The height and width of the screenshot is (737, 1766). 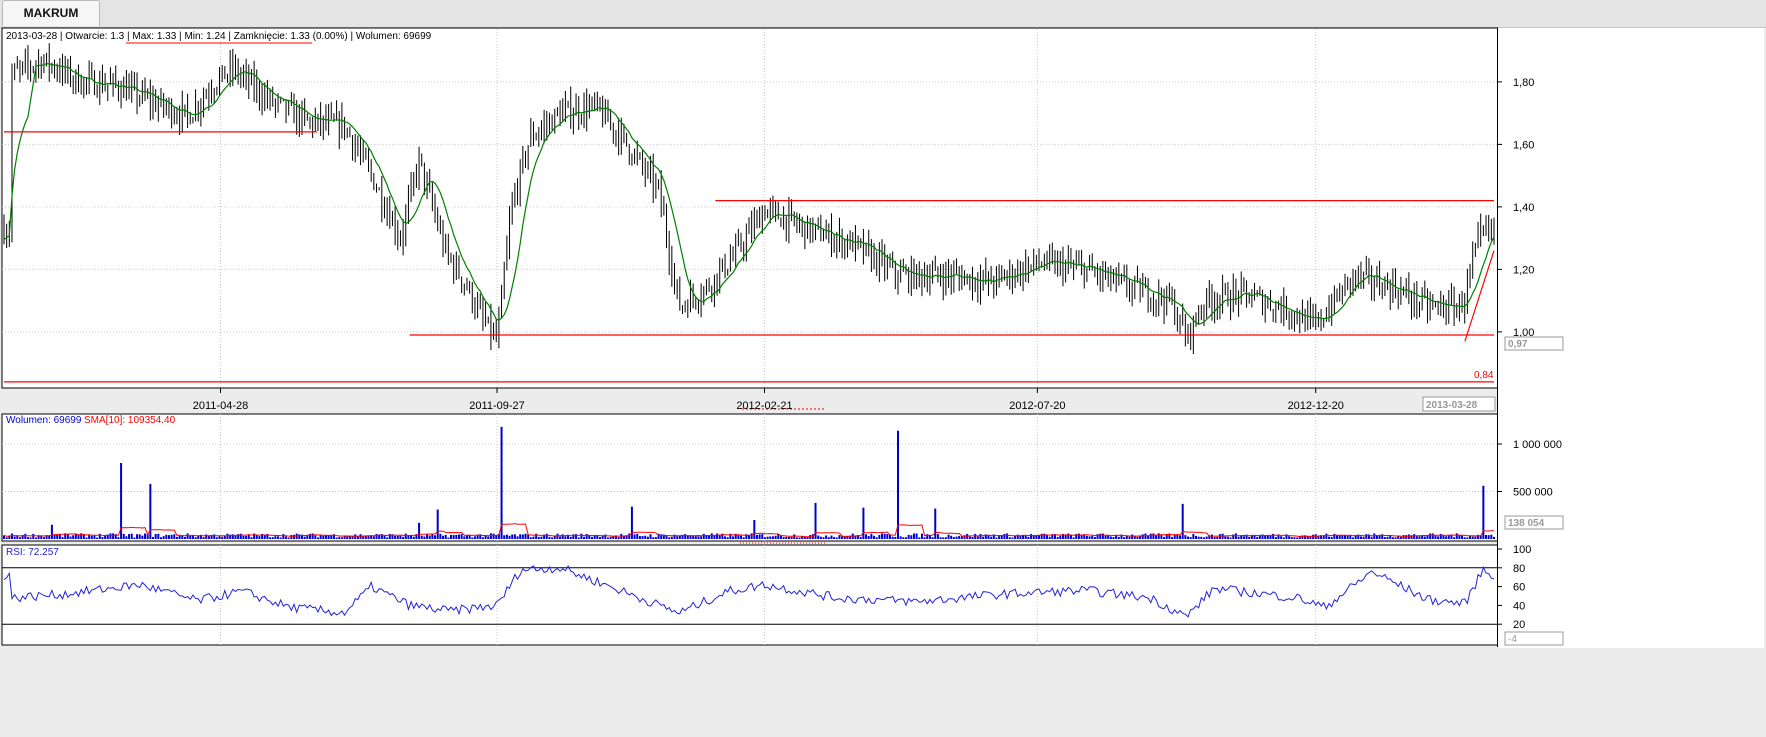 What do you see at coordinates (764, 406) in the screenshot?
I see `x-tick-label: 2012-02-21` at bounding box center [764, 406].